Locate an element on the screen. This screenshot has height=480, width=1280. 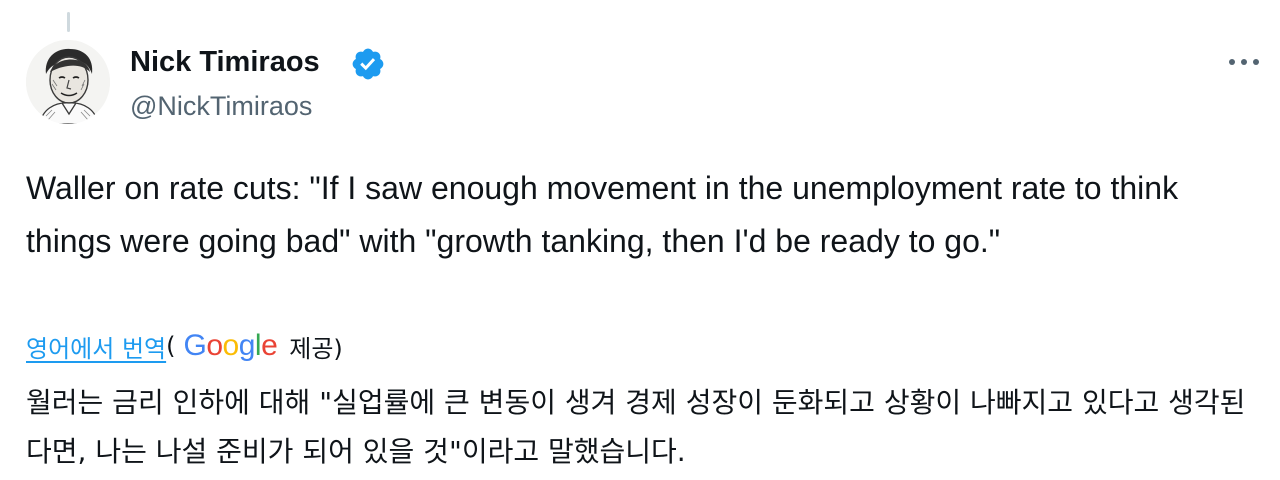
verified-badge-icon is located at coordinates (368, 64).